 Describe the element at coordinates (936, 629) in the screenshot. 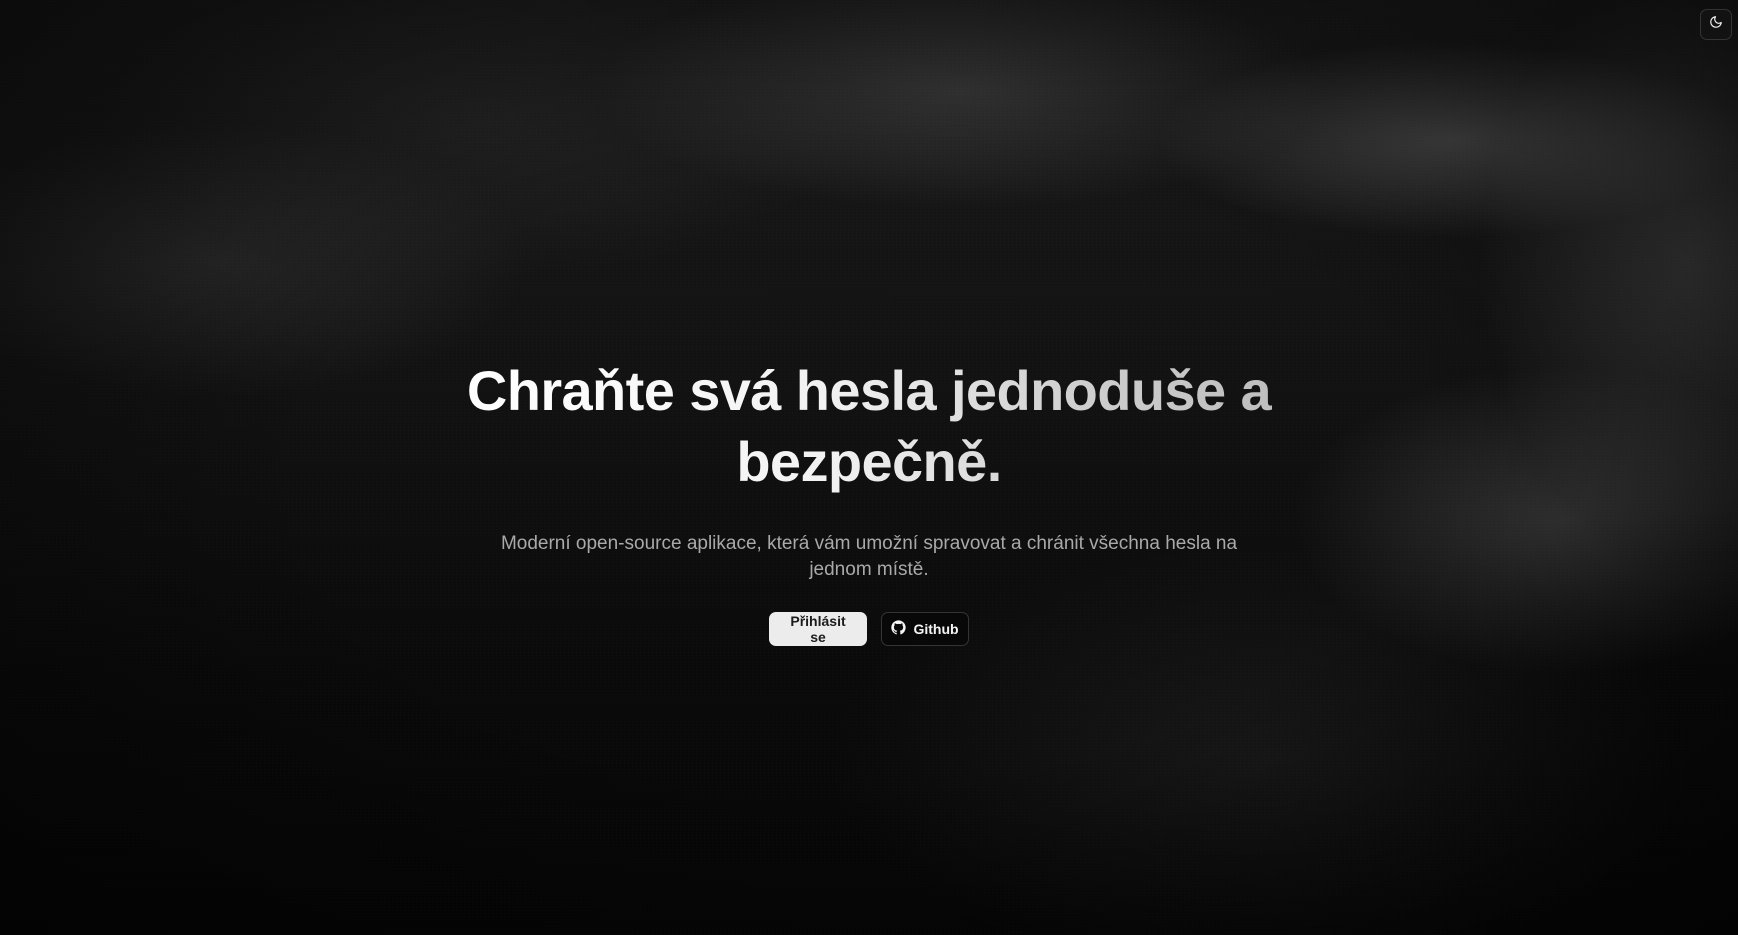

I see `github-button-label: Github` at that location.